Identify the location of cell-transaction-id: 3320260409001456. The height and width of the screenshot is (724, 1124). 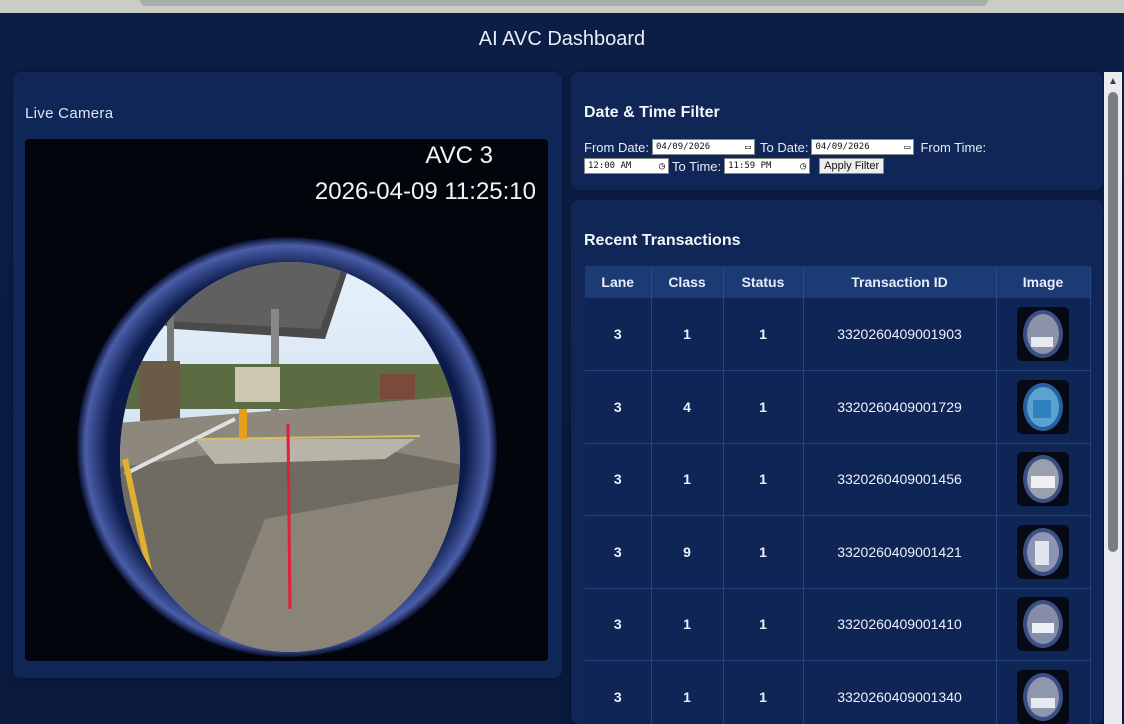
(900, 479).